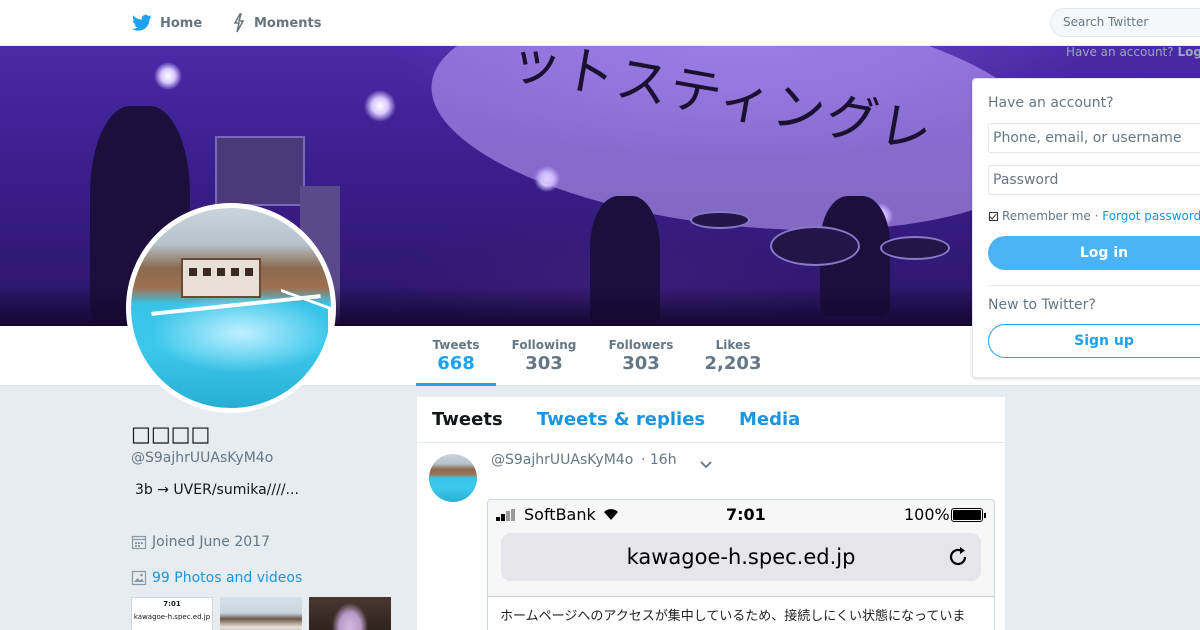 This screenshot has width=1200, height=630. What do you see at coordinates (306, 318) in the screenshot?
I see `avatar-pool-rail` at bounding box center [306, 318].